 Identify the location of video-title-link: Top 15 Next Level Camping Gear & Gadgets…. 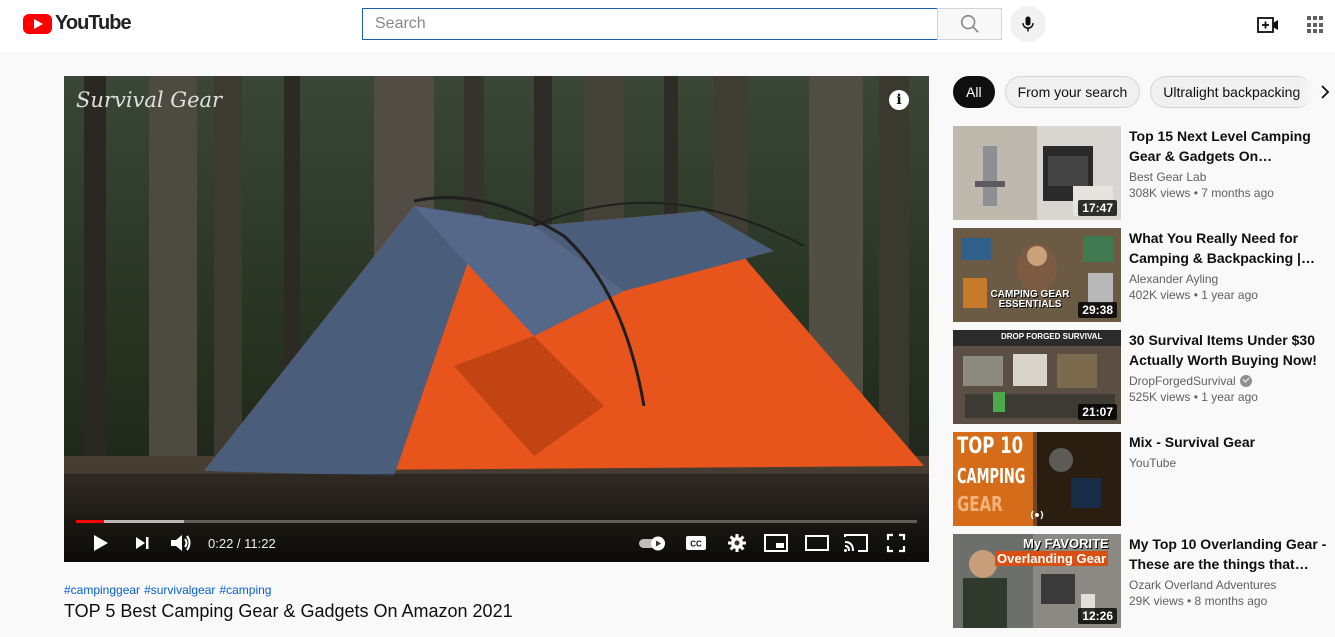
(1228, 146).